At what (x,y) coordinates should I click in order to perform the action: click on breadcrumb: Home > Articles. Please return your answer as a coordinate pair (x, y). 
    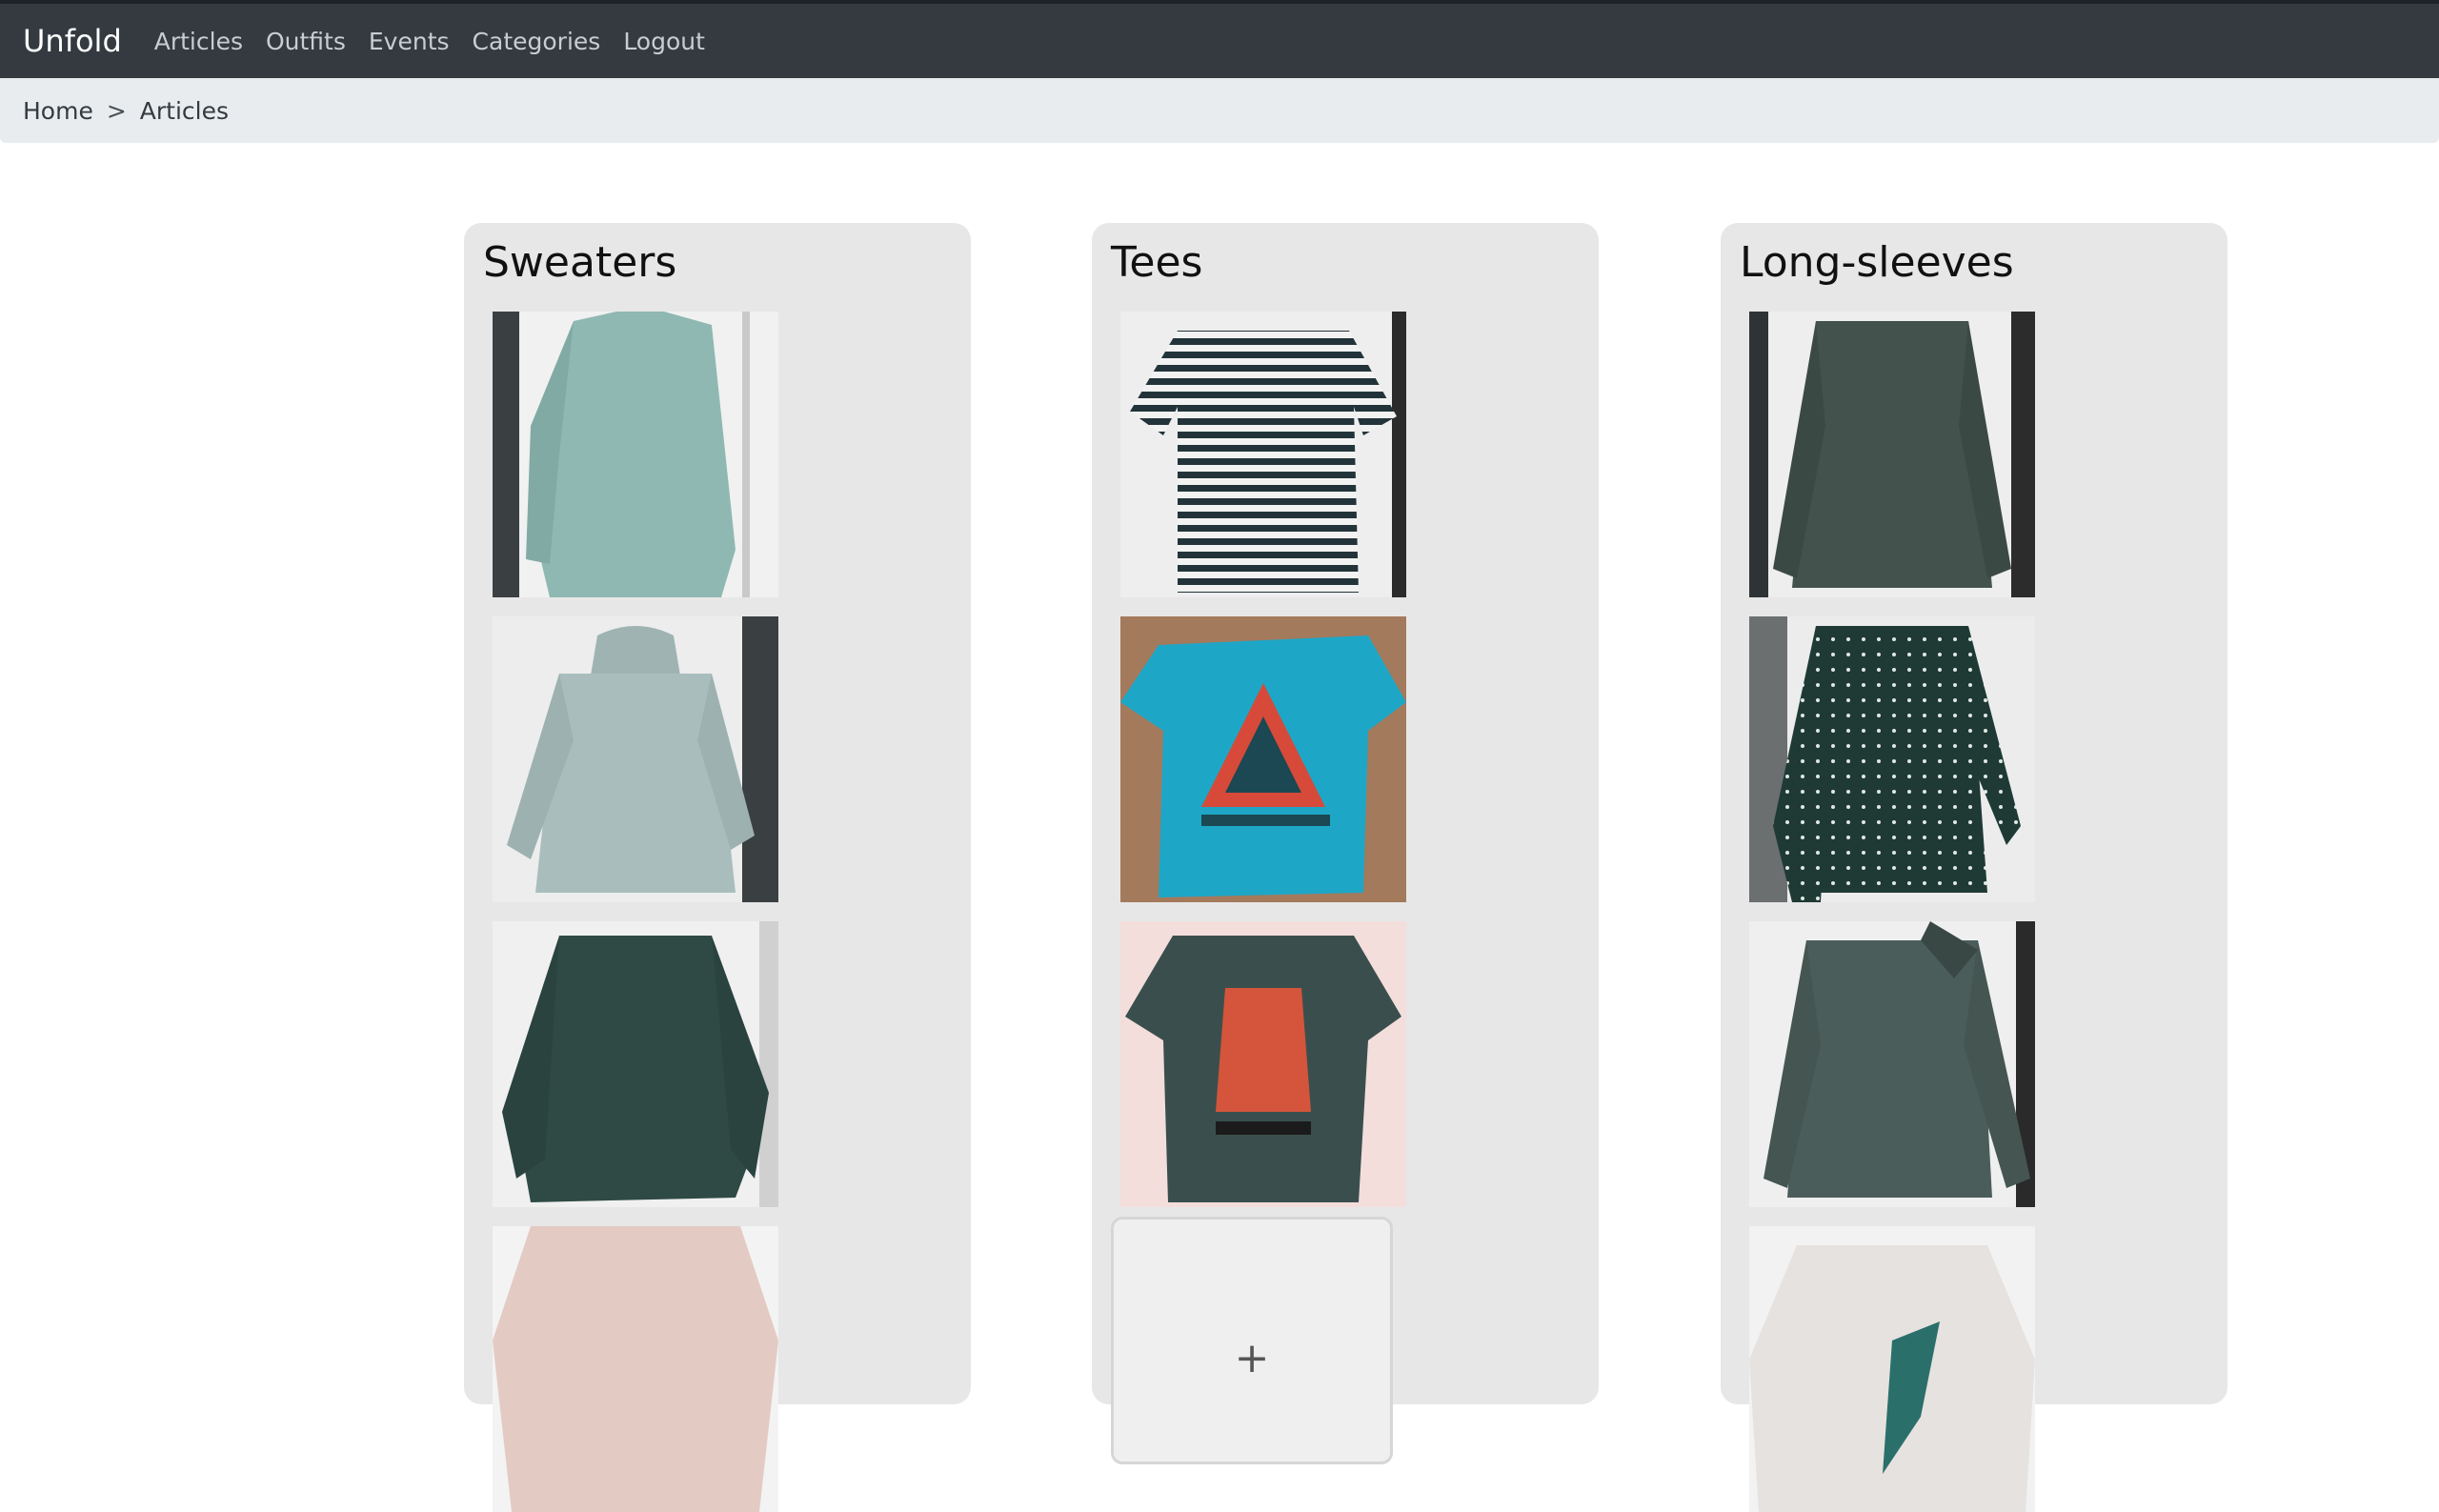
    Looking at the image, I should click on (1219, 110).